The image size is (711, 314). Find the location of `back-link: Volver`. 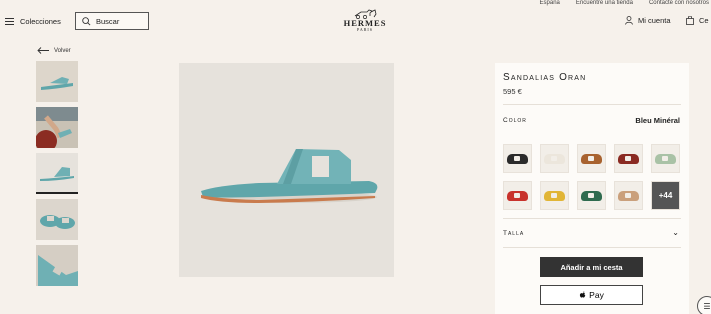

back-link: Volver is located at coordinates (54, 50).